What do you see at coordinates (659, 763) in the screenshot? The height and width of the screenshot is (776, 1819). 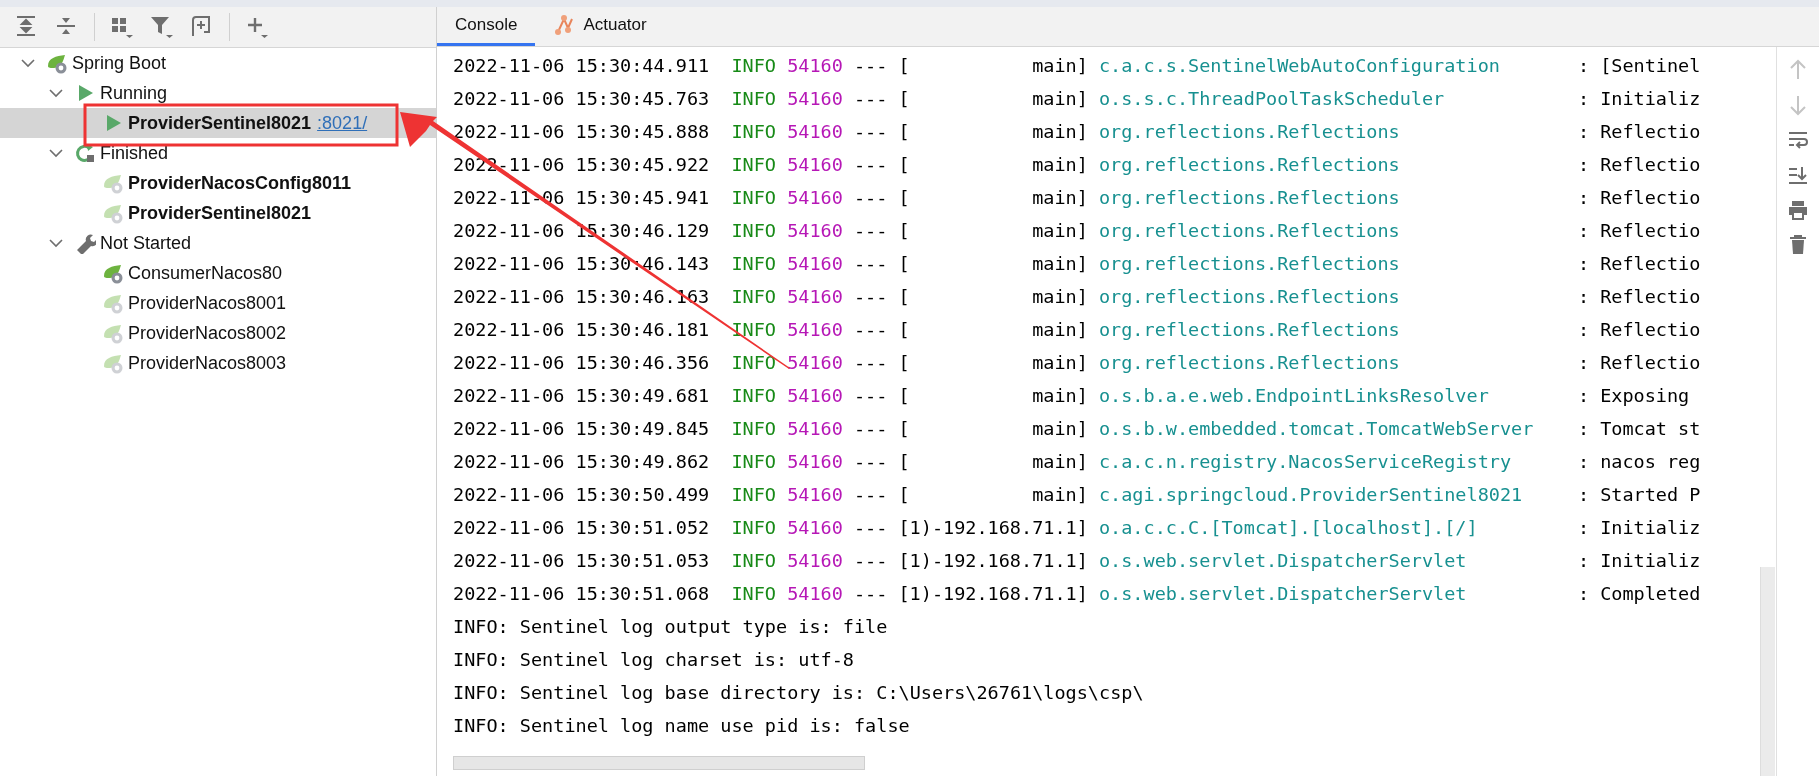 I see `horizontal-scrollbar` at bounding box center [659, 763].